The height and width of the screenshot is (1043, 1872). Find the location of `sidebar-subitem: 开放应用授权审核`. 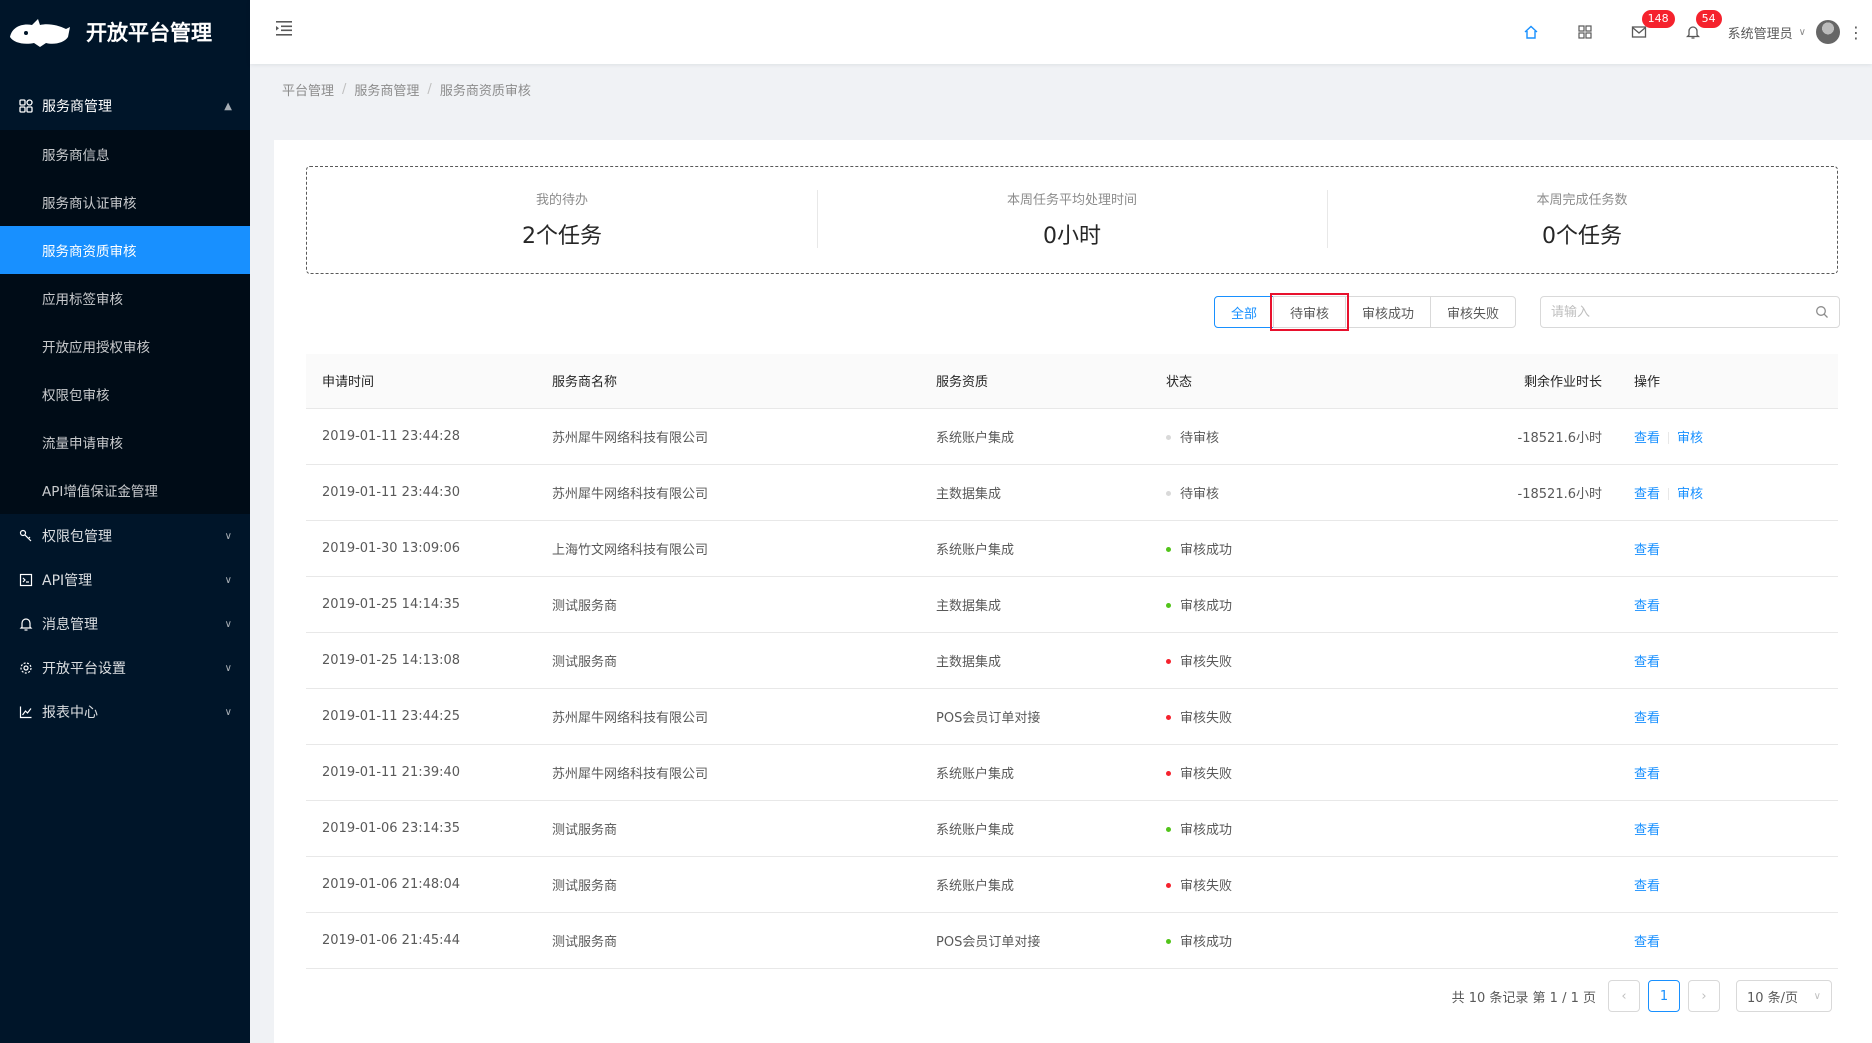

sidebar-subitem: 开放应用授权审核 is located at coordinates (125, 346).